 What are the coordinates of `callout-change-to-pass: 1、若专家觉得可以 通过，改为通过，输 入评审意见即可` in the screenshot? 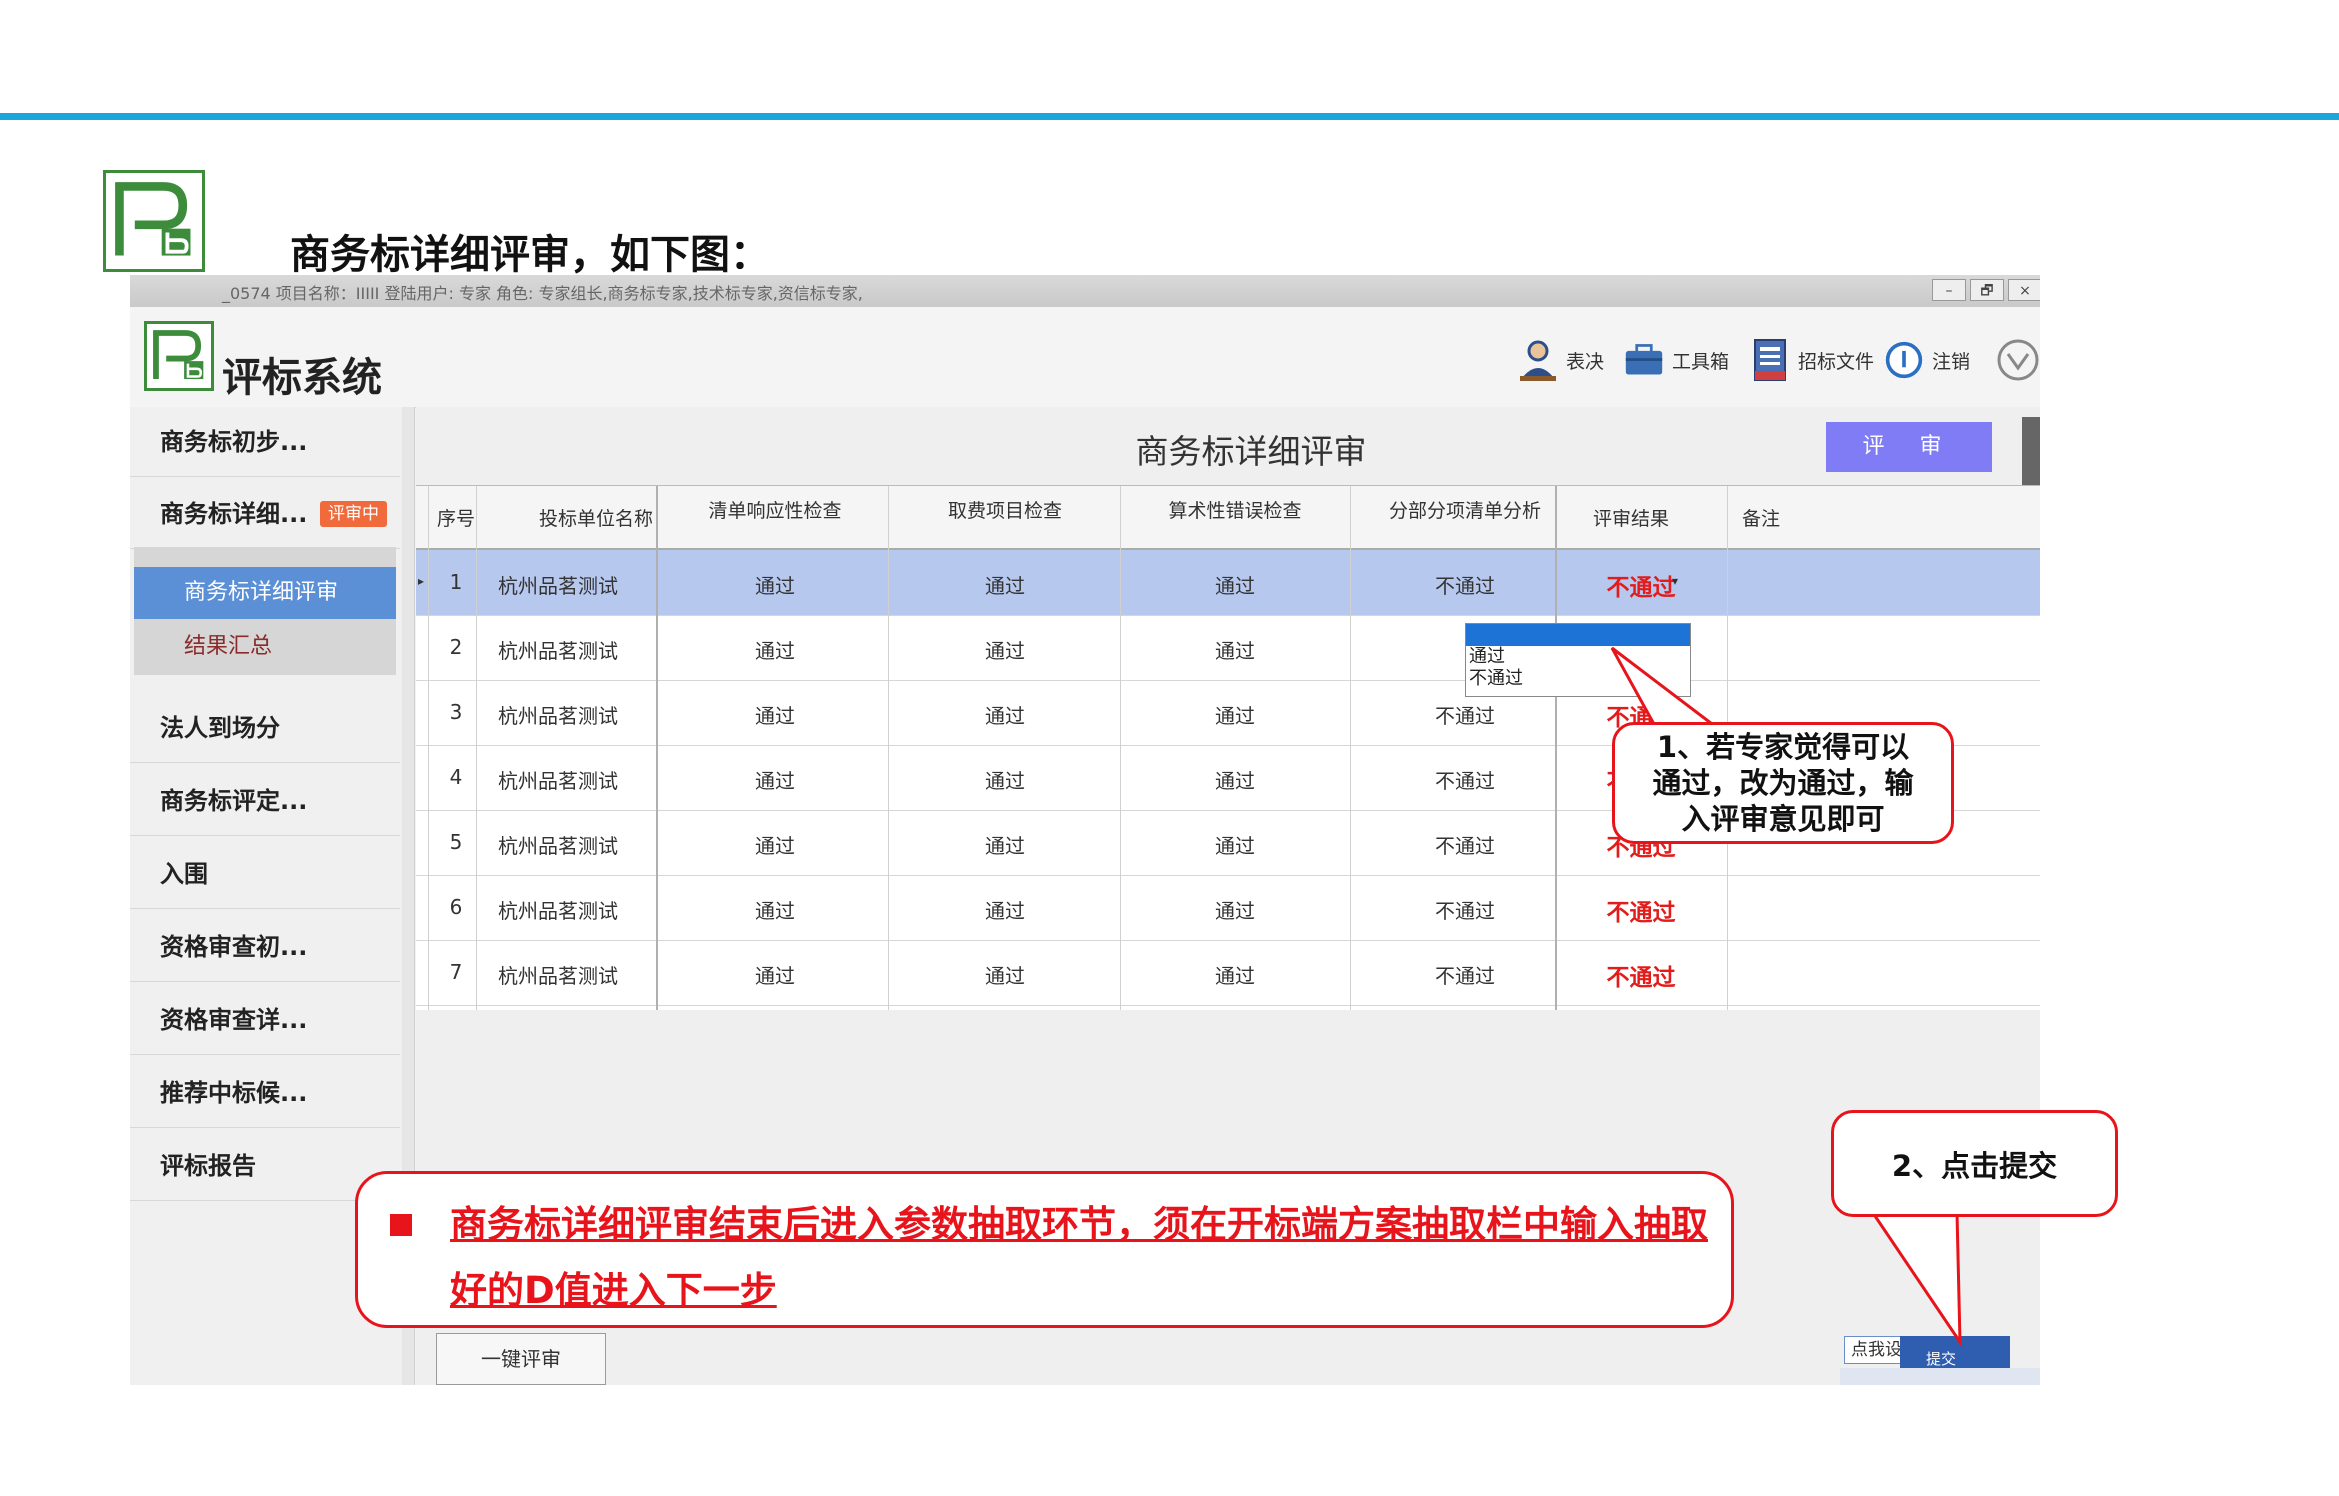 It's located at (1783, 783).